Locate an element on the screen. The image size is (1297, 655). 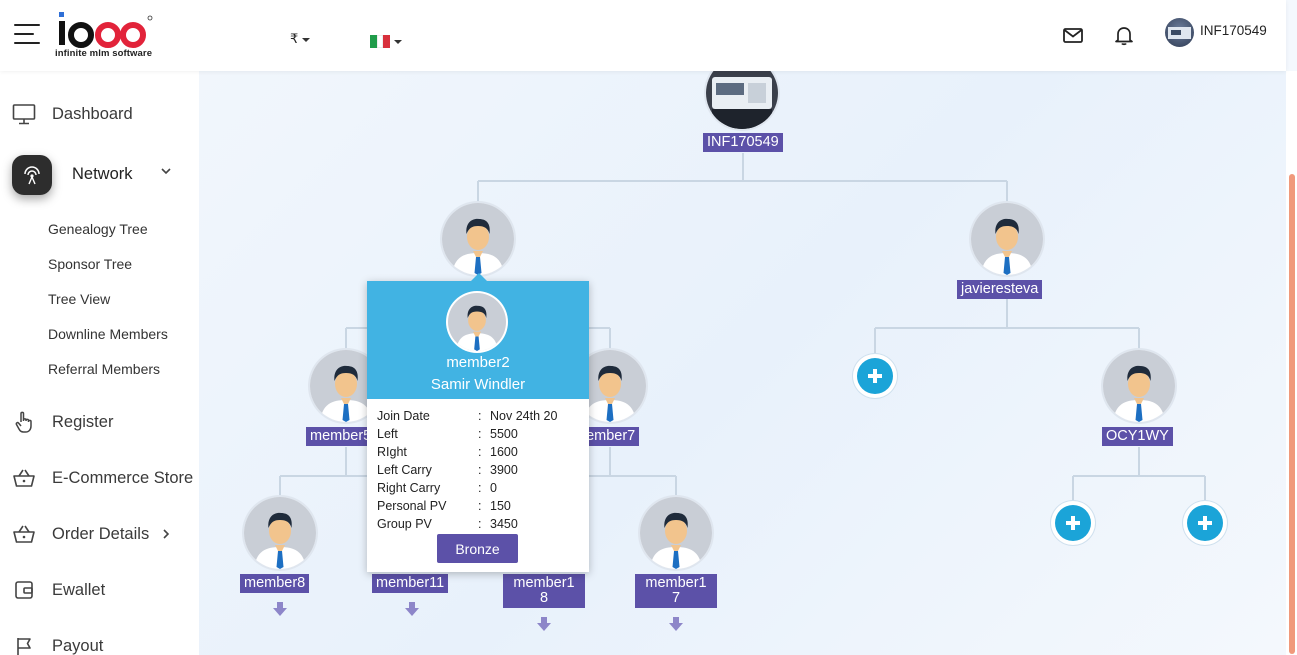
tree-node-ocy1wy is located at coordinates (1139, 386).